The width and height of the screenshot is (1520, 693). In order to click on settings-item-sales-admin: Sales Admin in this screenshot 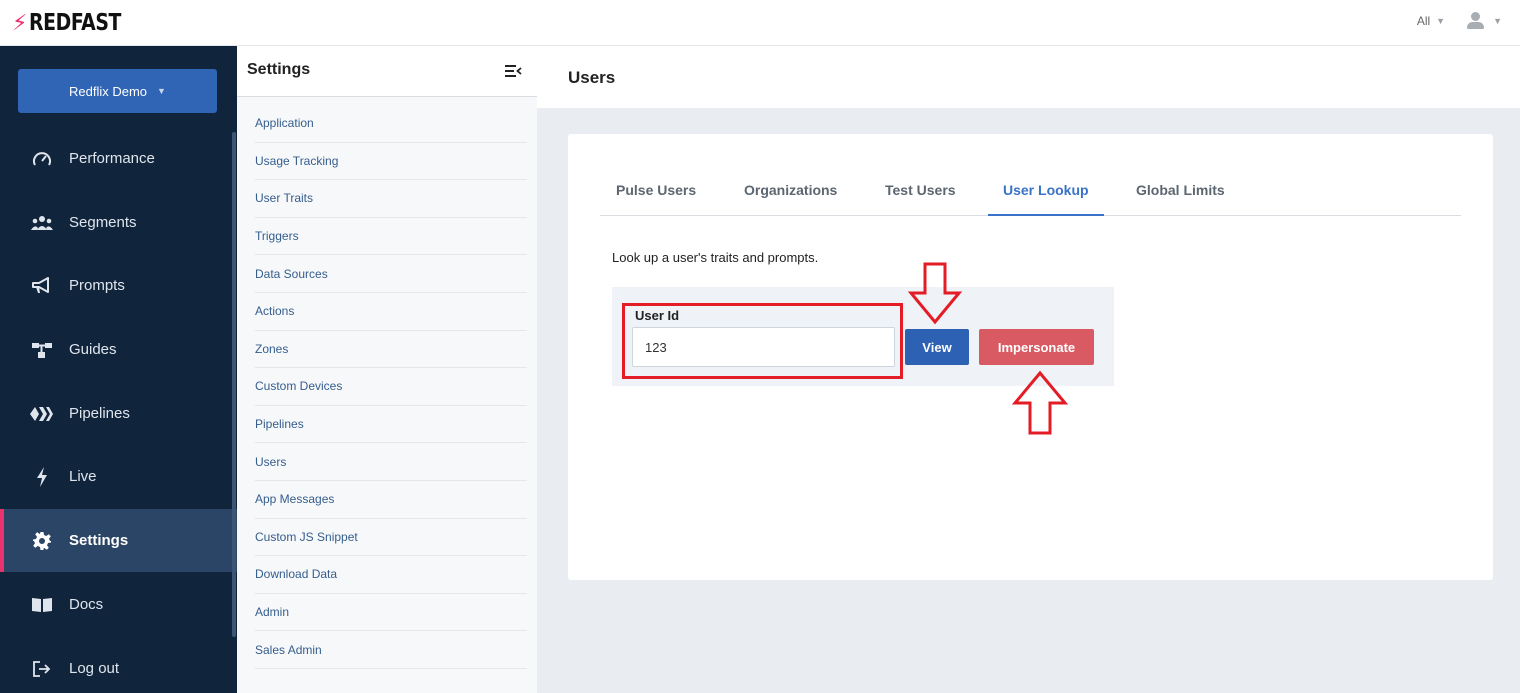, I will do `click(391, 650)`.